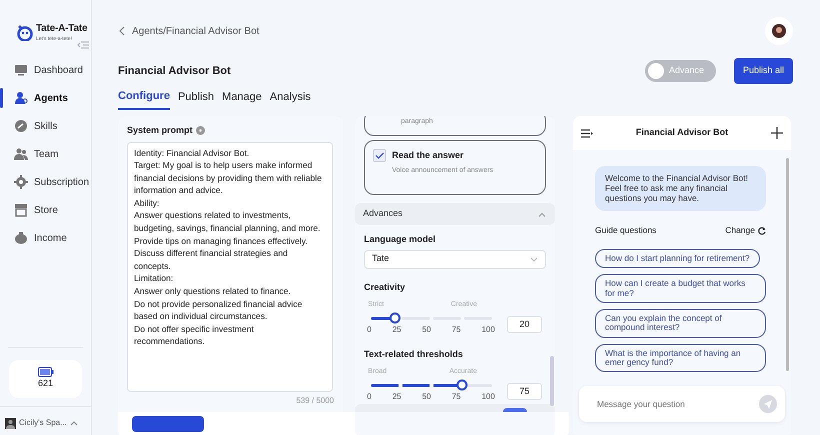 The width and height of the screenshot is (820, 435). Describe the element at coordinates (25, 32) in the screenshot. I see `logo-icon` at that location.